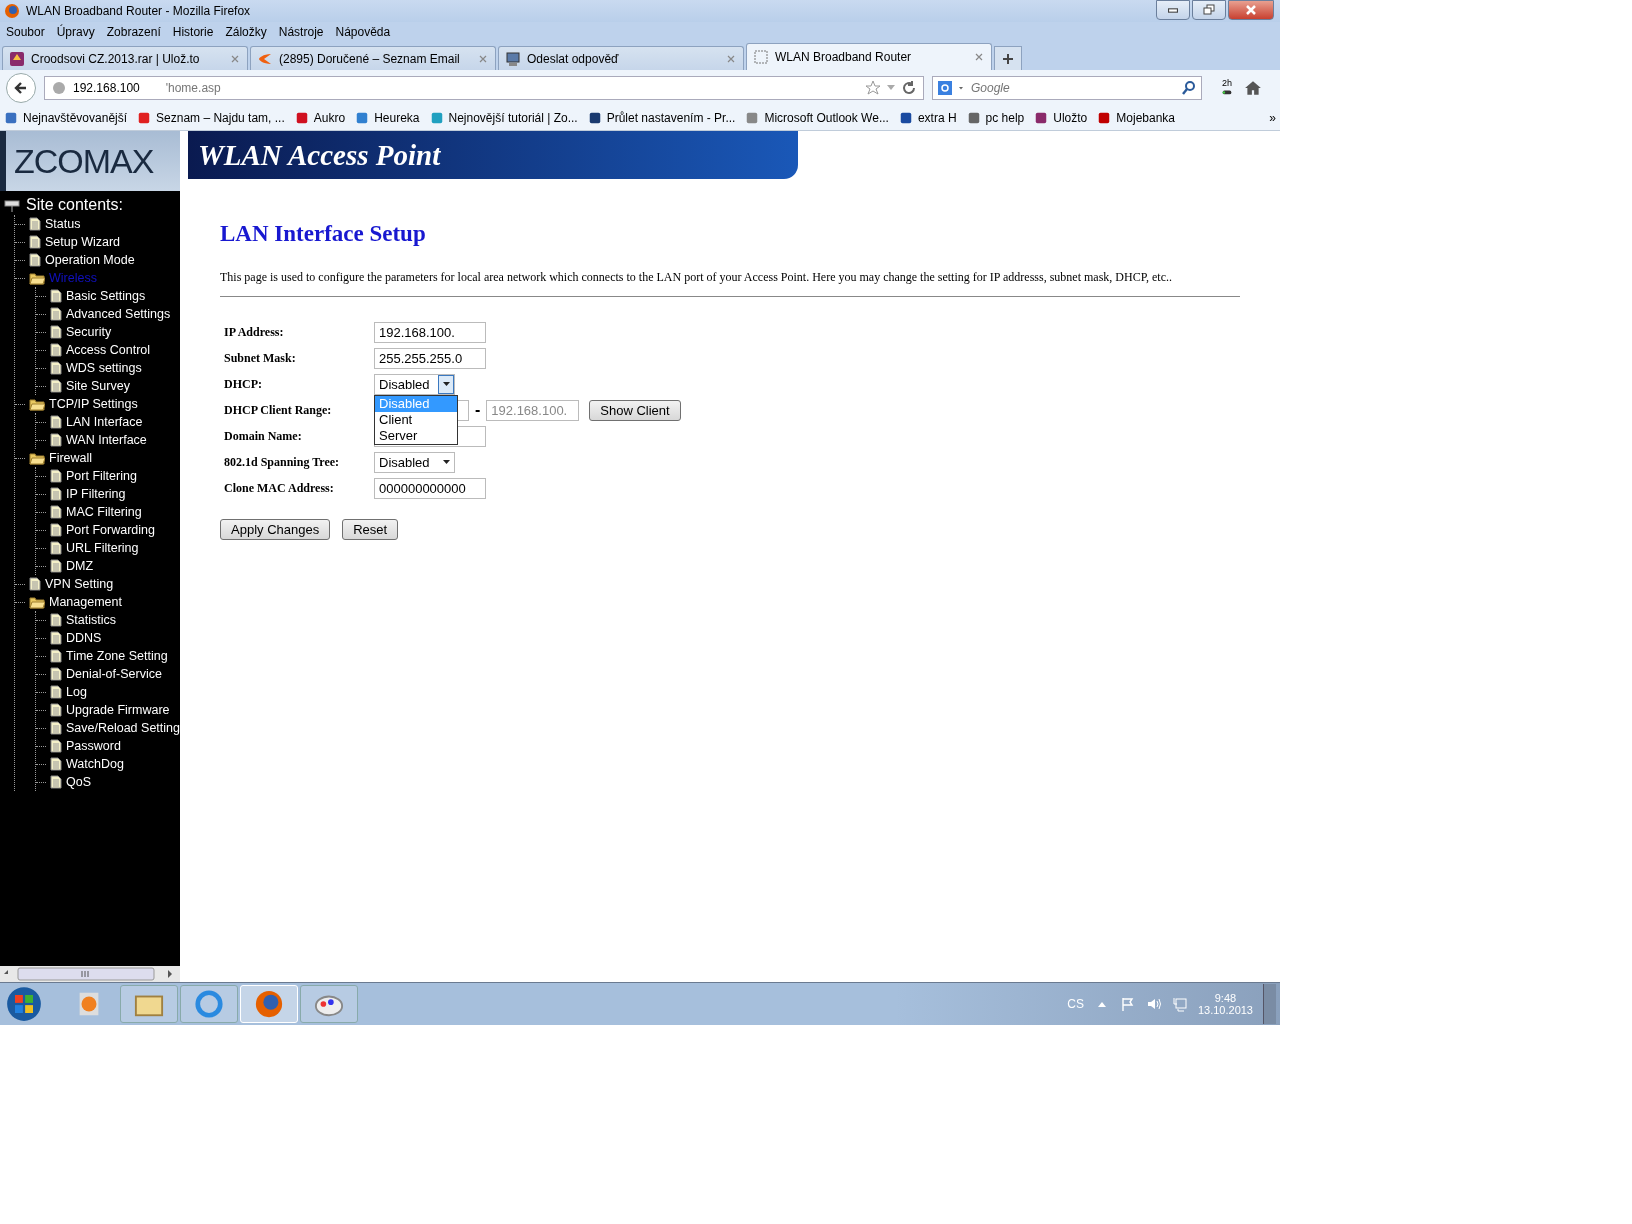 The image size is (1632, 1224). What do you see at coordinates (63, 224) in the screenshot?
I see `sidebar-item: Status` at bounding box center [63, 224].